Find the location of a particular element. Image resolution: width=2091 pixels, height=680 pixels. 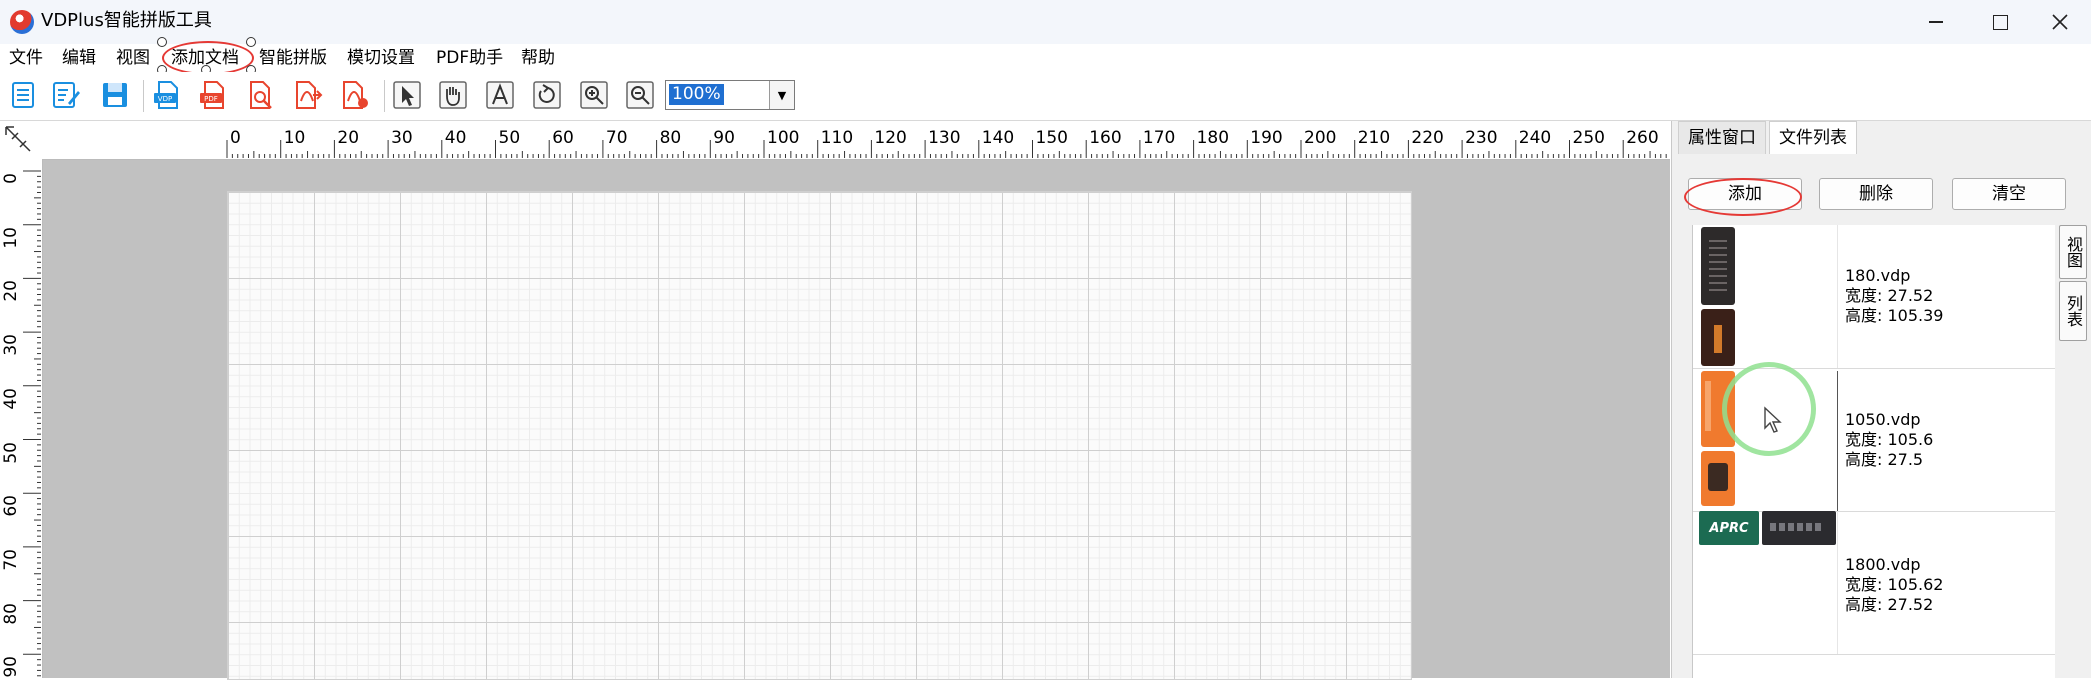

ruler-label: 150 is located at coordinates (1051, 138).